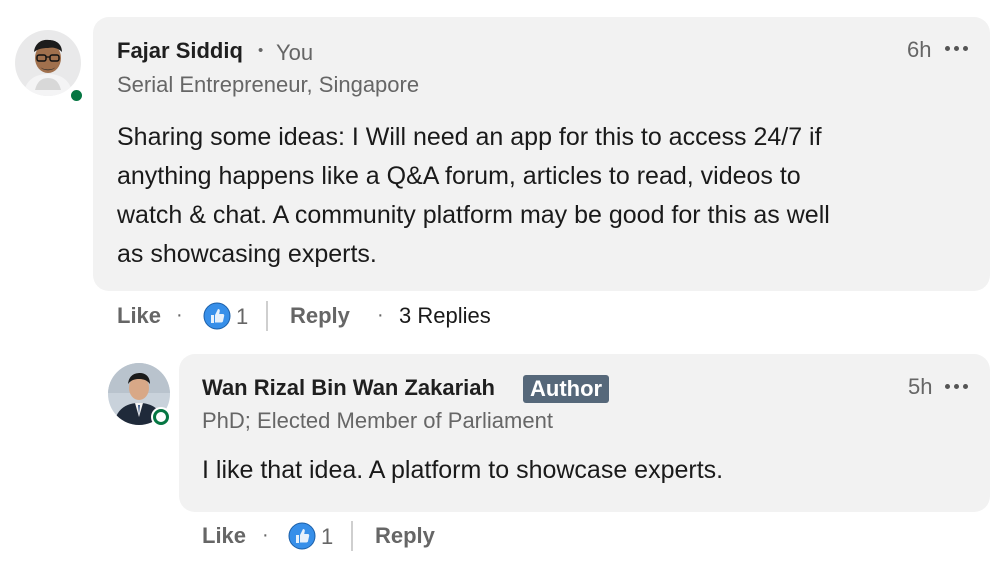 Image resolution: width=1000 pixels, height=561 pixels. What do you see at coordinates (919, 49) in the screenshot?
I see `comment-timestamp: 6h` at bounding box center [919, 49].